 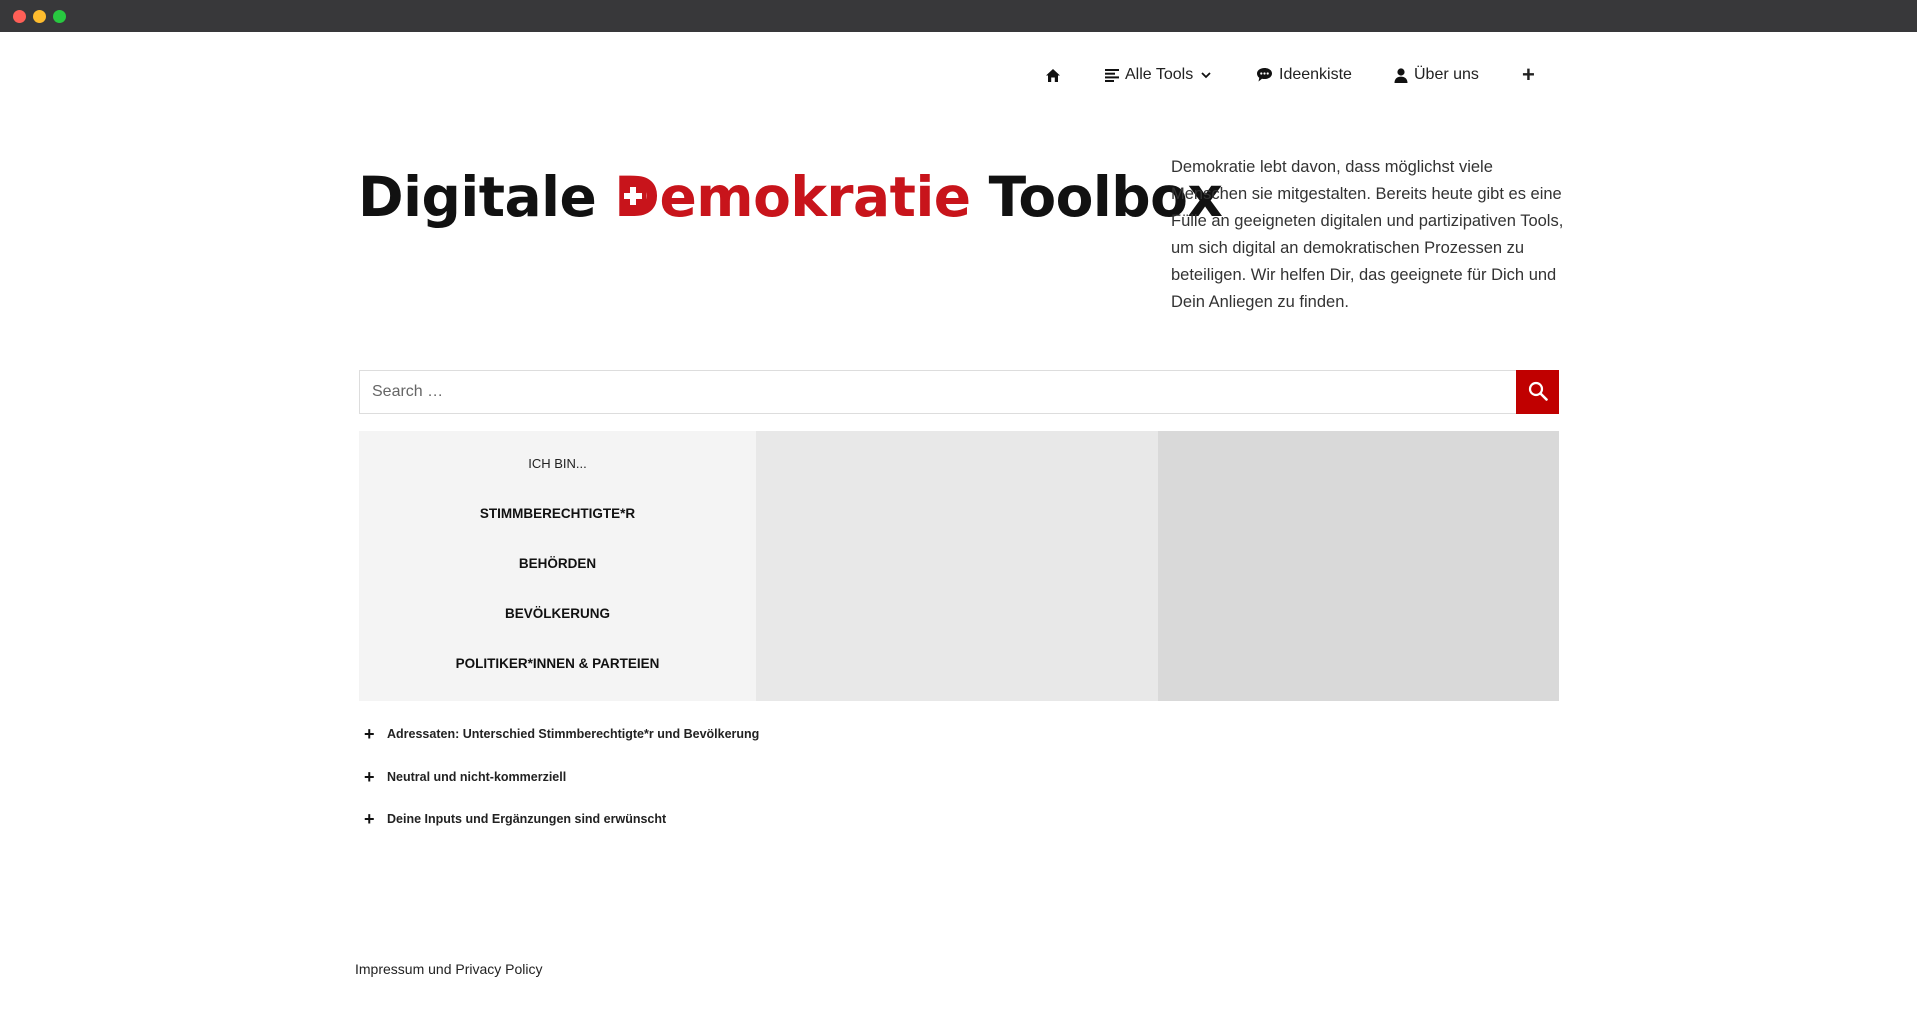 What do you see at coordinates (477, 776) in the screenshot?
I see `accordion-label: Neutral und nicht-kommerziell` at bounding box center [477, 776].